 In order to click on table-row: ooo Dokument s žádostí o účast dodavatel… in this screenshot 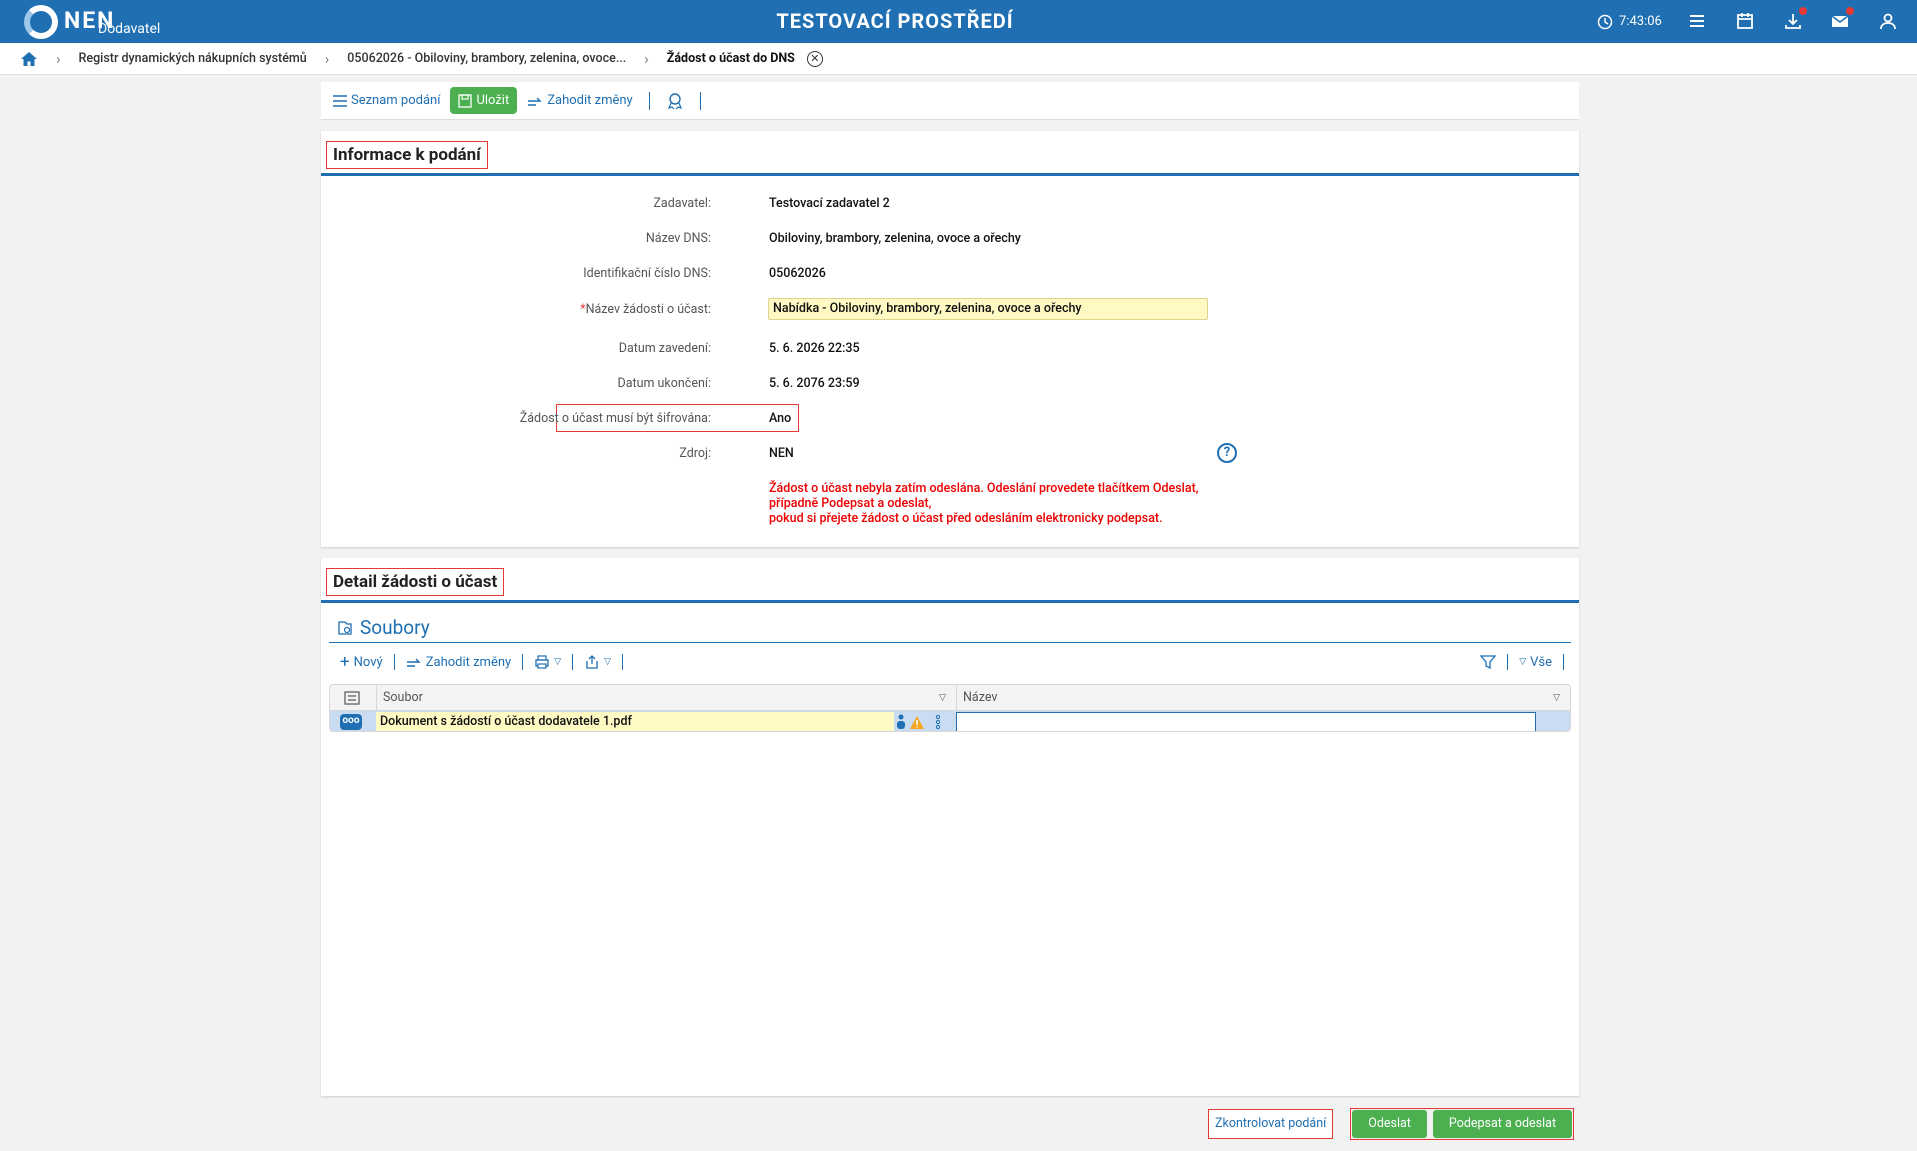, I will do `click(950, 721)`.